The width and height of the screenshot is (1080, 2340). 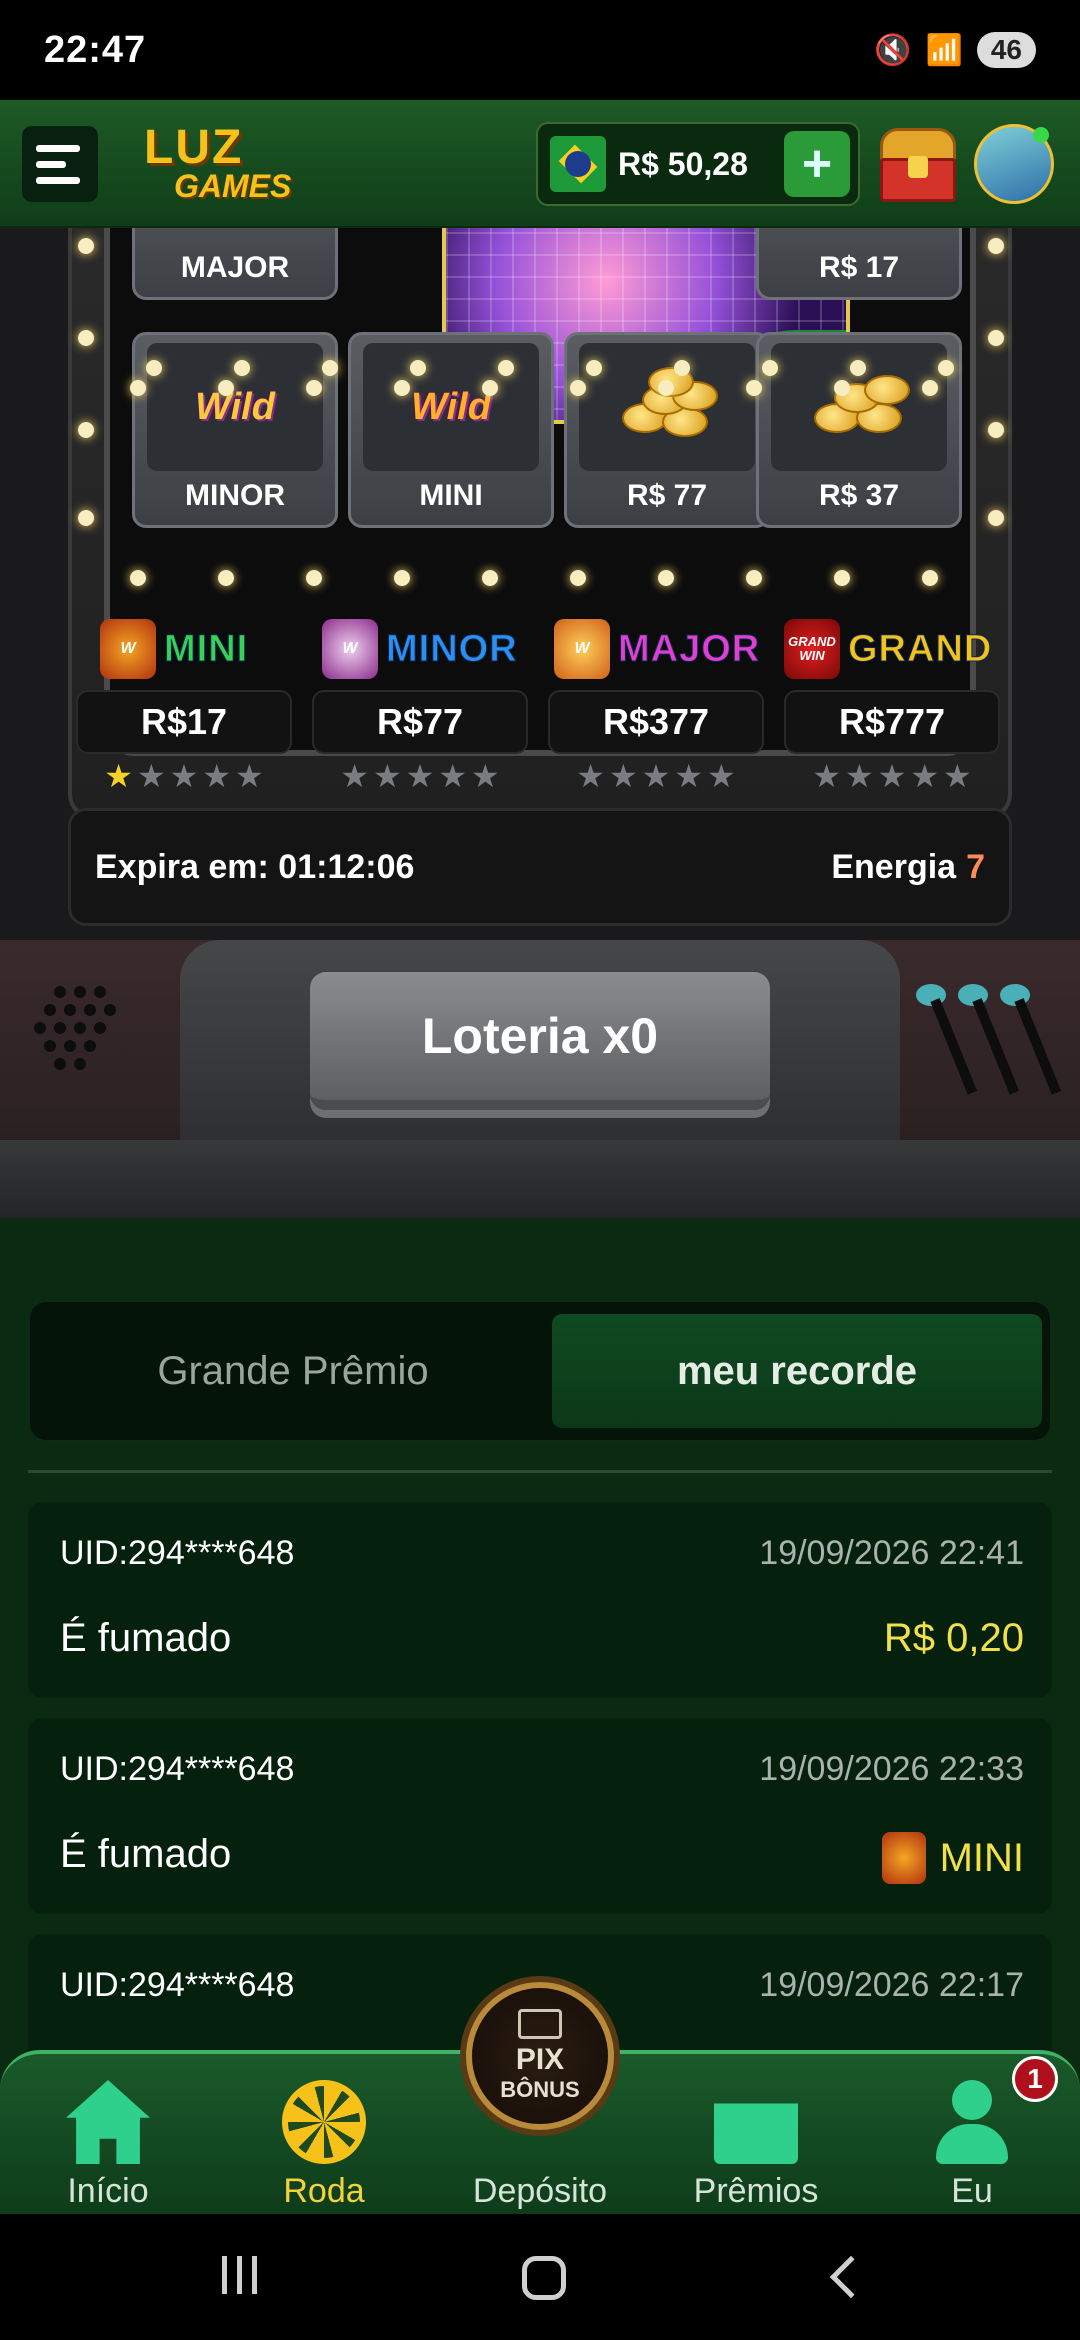 I want to click on pix-bonus-button: PIX BÔNUS, so click(x=540, y=2056).